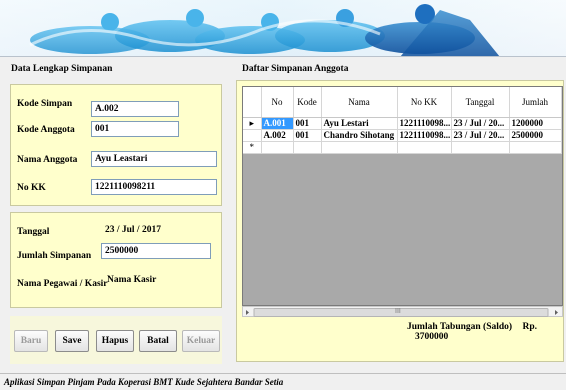  Describe the element at coordinates (47, 160) in the screenshot. I see `nama-anggota-label: Nama Anggota` at that location.